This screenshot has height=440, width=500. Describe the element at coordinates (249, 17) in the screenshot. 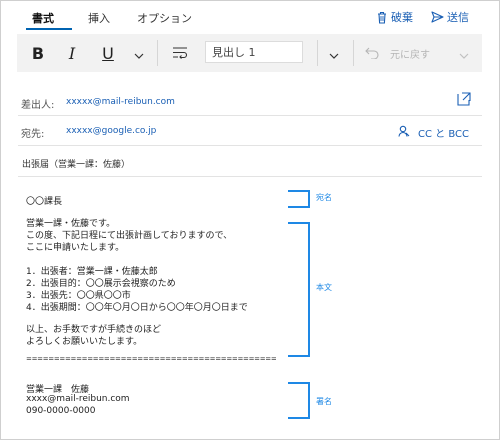

I see `ribbon-tabs: 書式 挿入 オプション 破棄 送信` at that location.